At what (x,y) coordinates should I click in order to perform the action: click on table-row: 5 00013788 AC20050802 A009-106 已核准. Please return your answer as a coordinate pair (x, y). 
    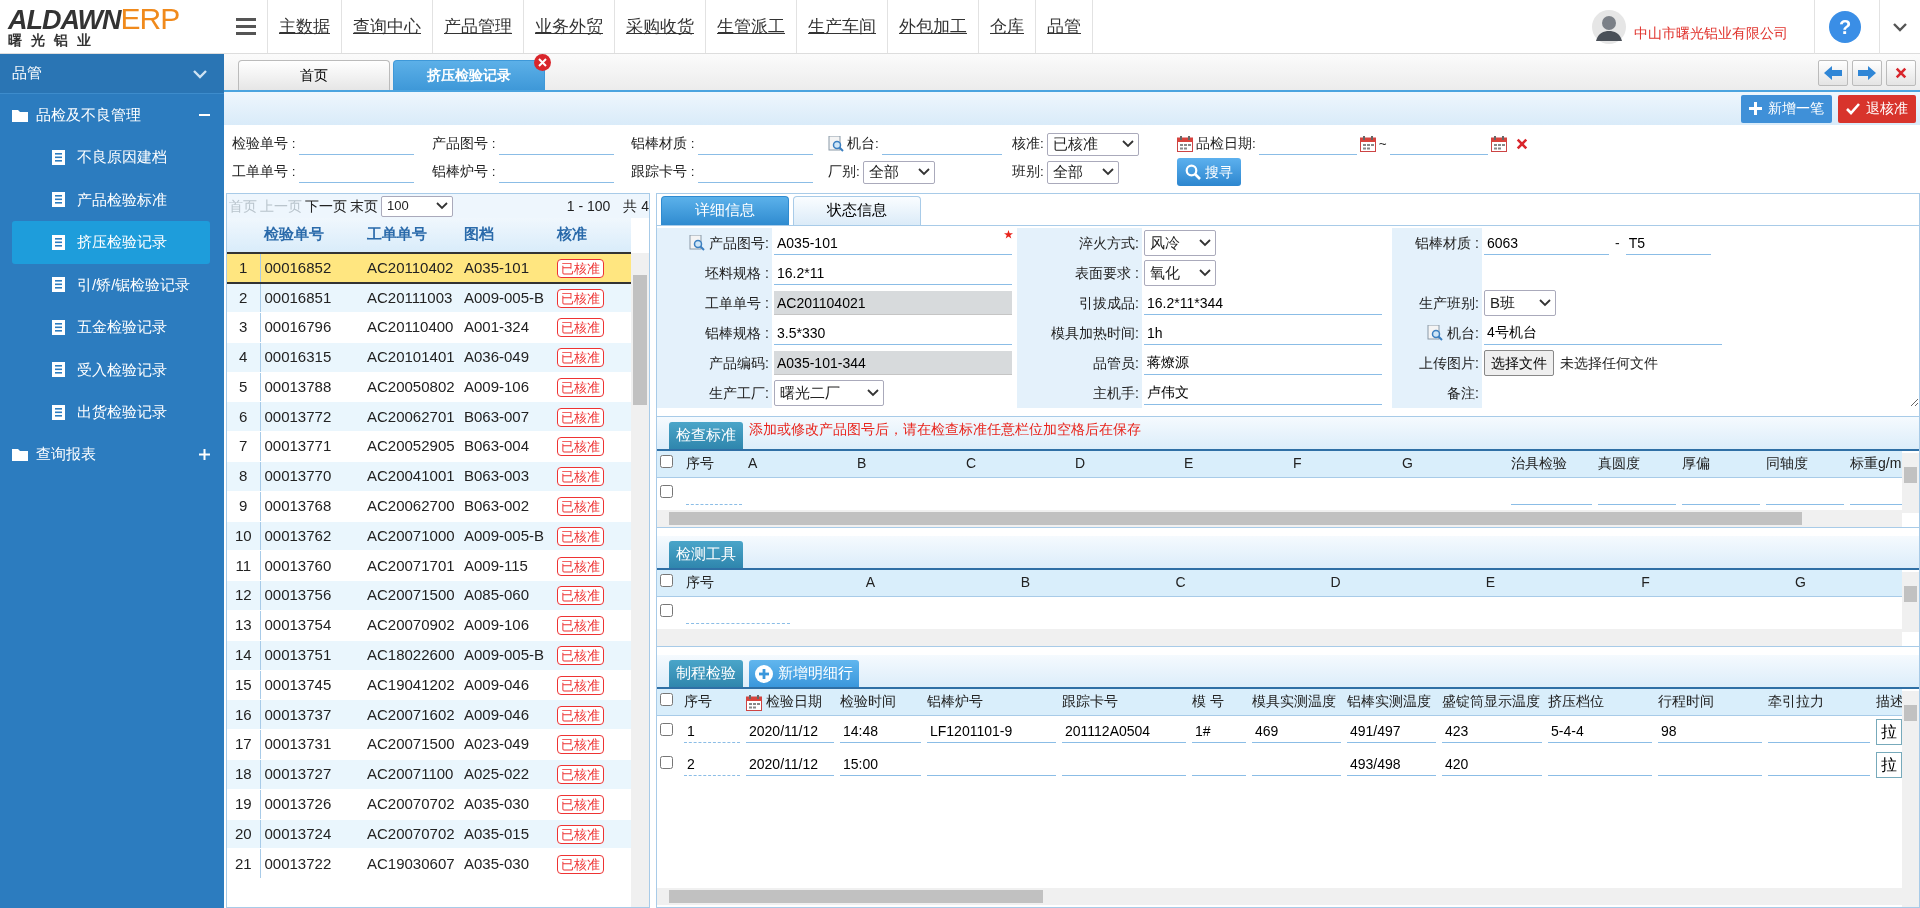
    Looking at the image, I should click on (429, 387).